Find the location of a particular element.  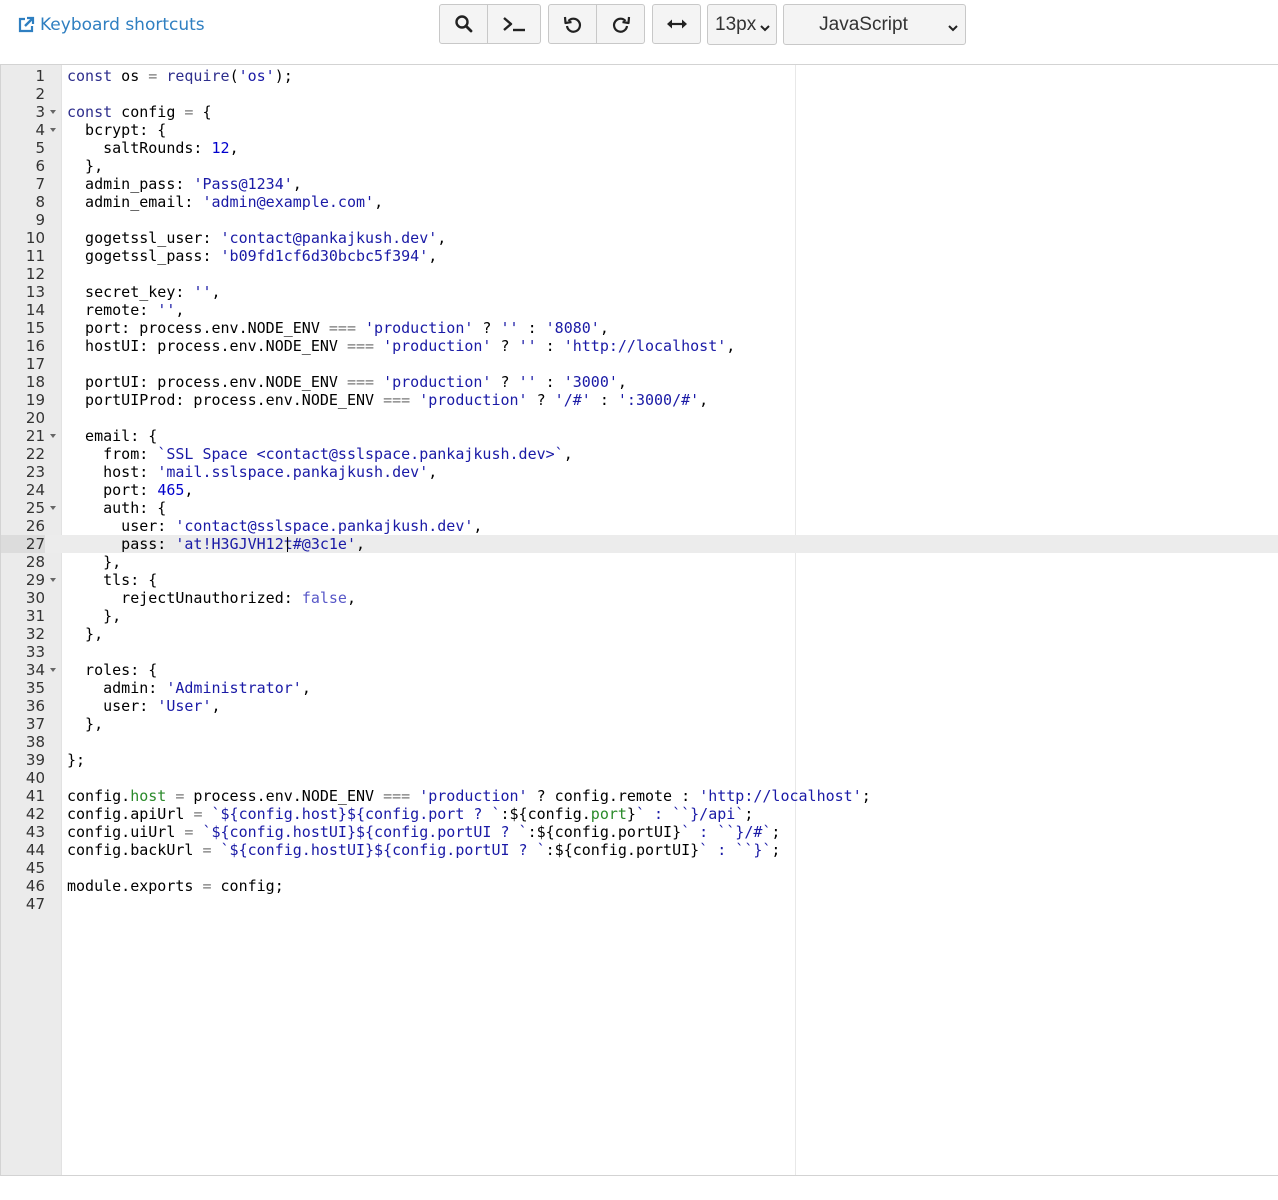

line-number: 10 is located at coordinates (35, 238).